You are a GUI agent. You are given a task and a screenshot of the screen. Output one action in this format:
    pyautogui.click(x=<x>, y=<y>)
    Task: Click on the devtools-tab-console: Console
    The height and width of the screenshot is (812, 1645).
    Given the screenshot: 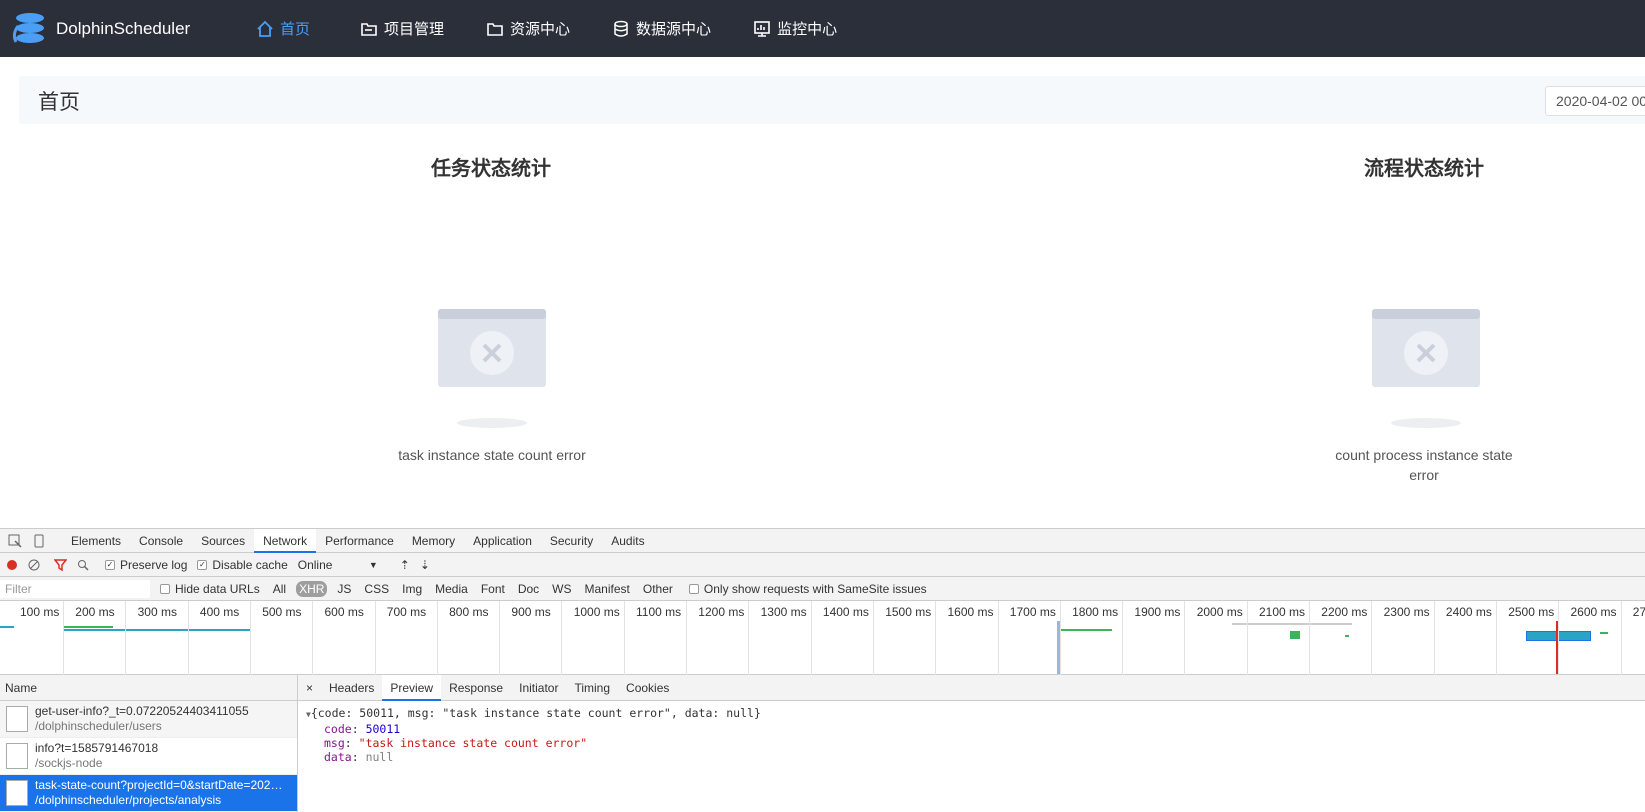 What is the action you would take?
    pyautogui.click(x=161, y=541)
    